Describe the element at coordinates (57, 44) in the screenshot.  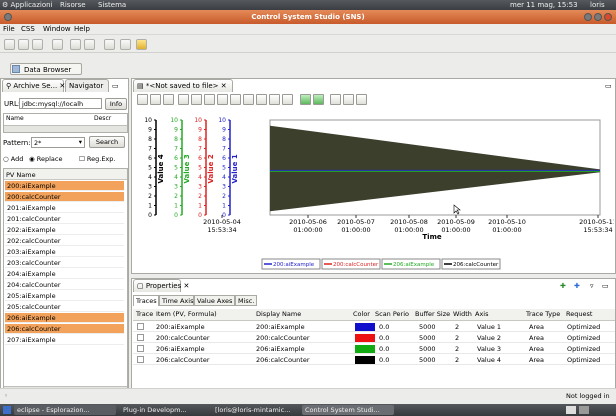
I see `run-icon` at that location.